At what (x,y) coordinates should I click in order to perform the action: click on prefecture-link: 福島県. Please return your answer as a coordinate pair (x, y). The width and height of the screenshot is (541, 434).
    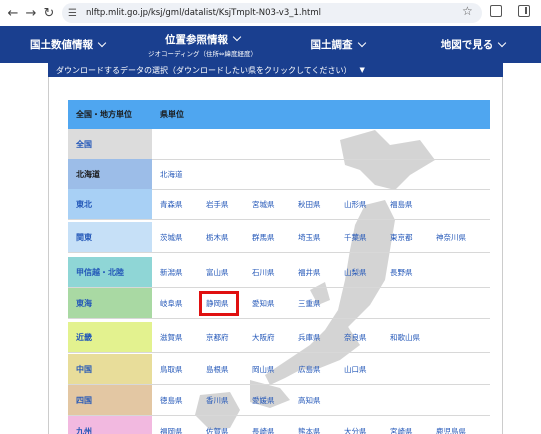
    Looking at the image, I should click on (401, 204).